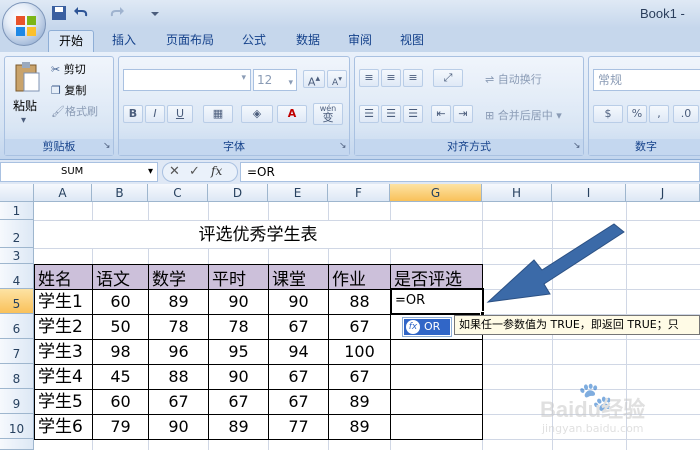 This screenshot has width=700, height=450. I want to click on cell-class: 77, so click(299, 427).